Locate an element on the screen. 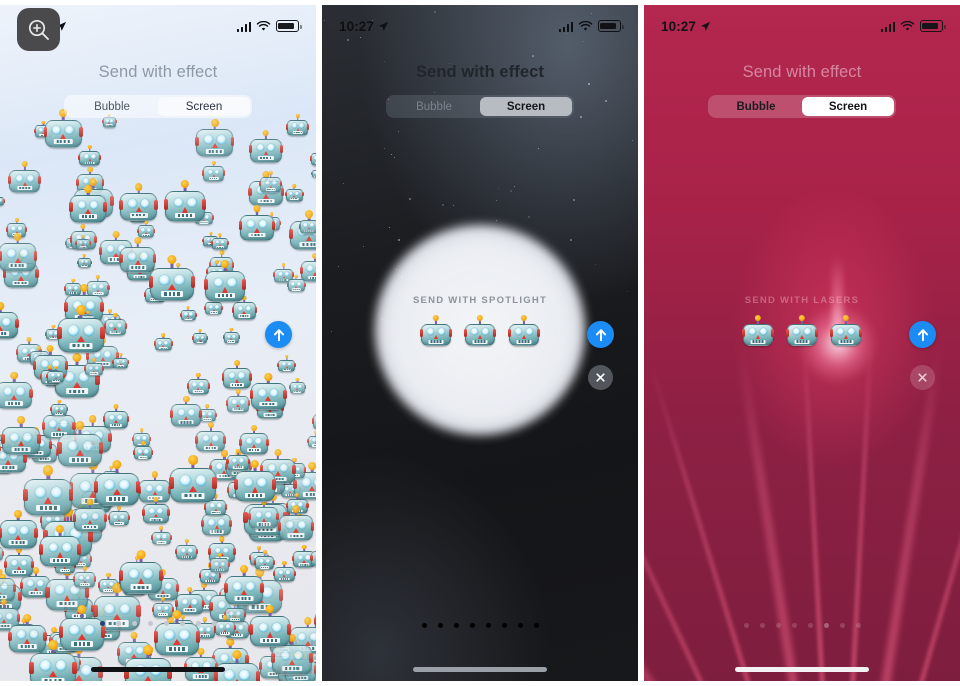  magnifier-plus-icon-badge is located at coordinates (38, 29).